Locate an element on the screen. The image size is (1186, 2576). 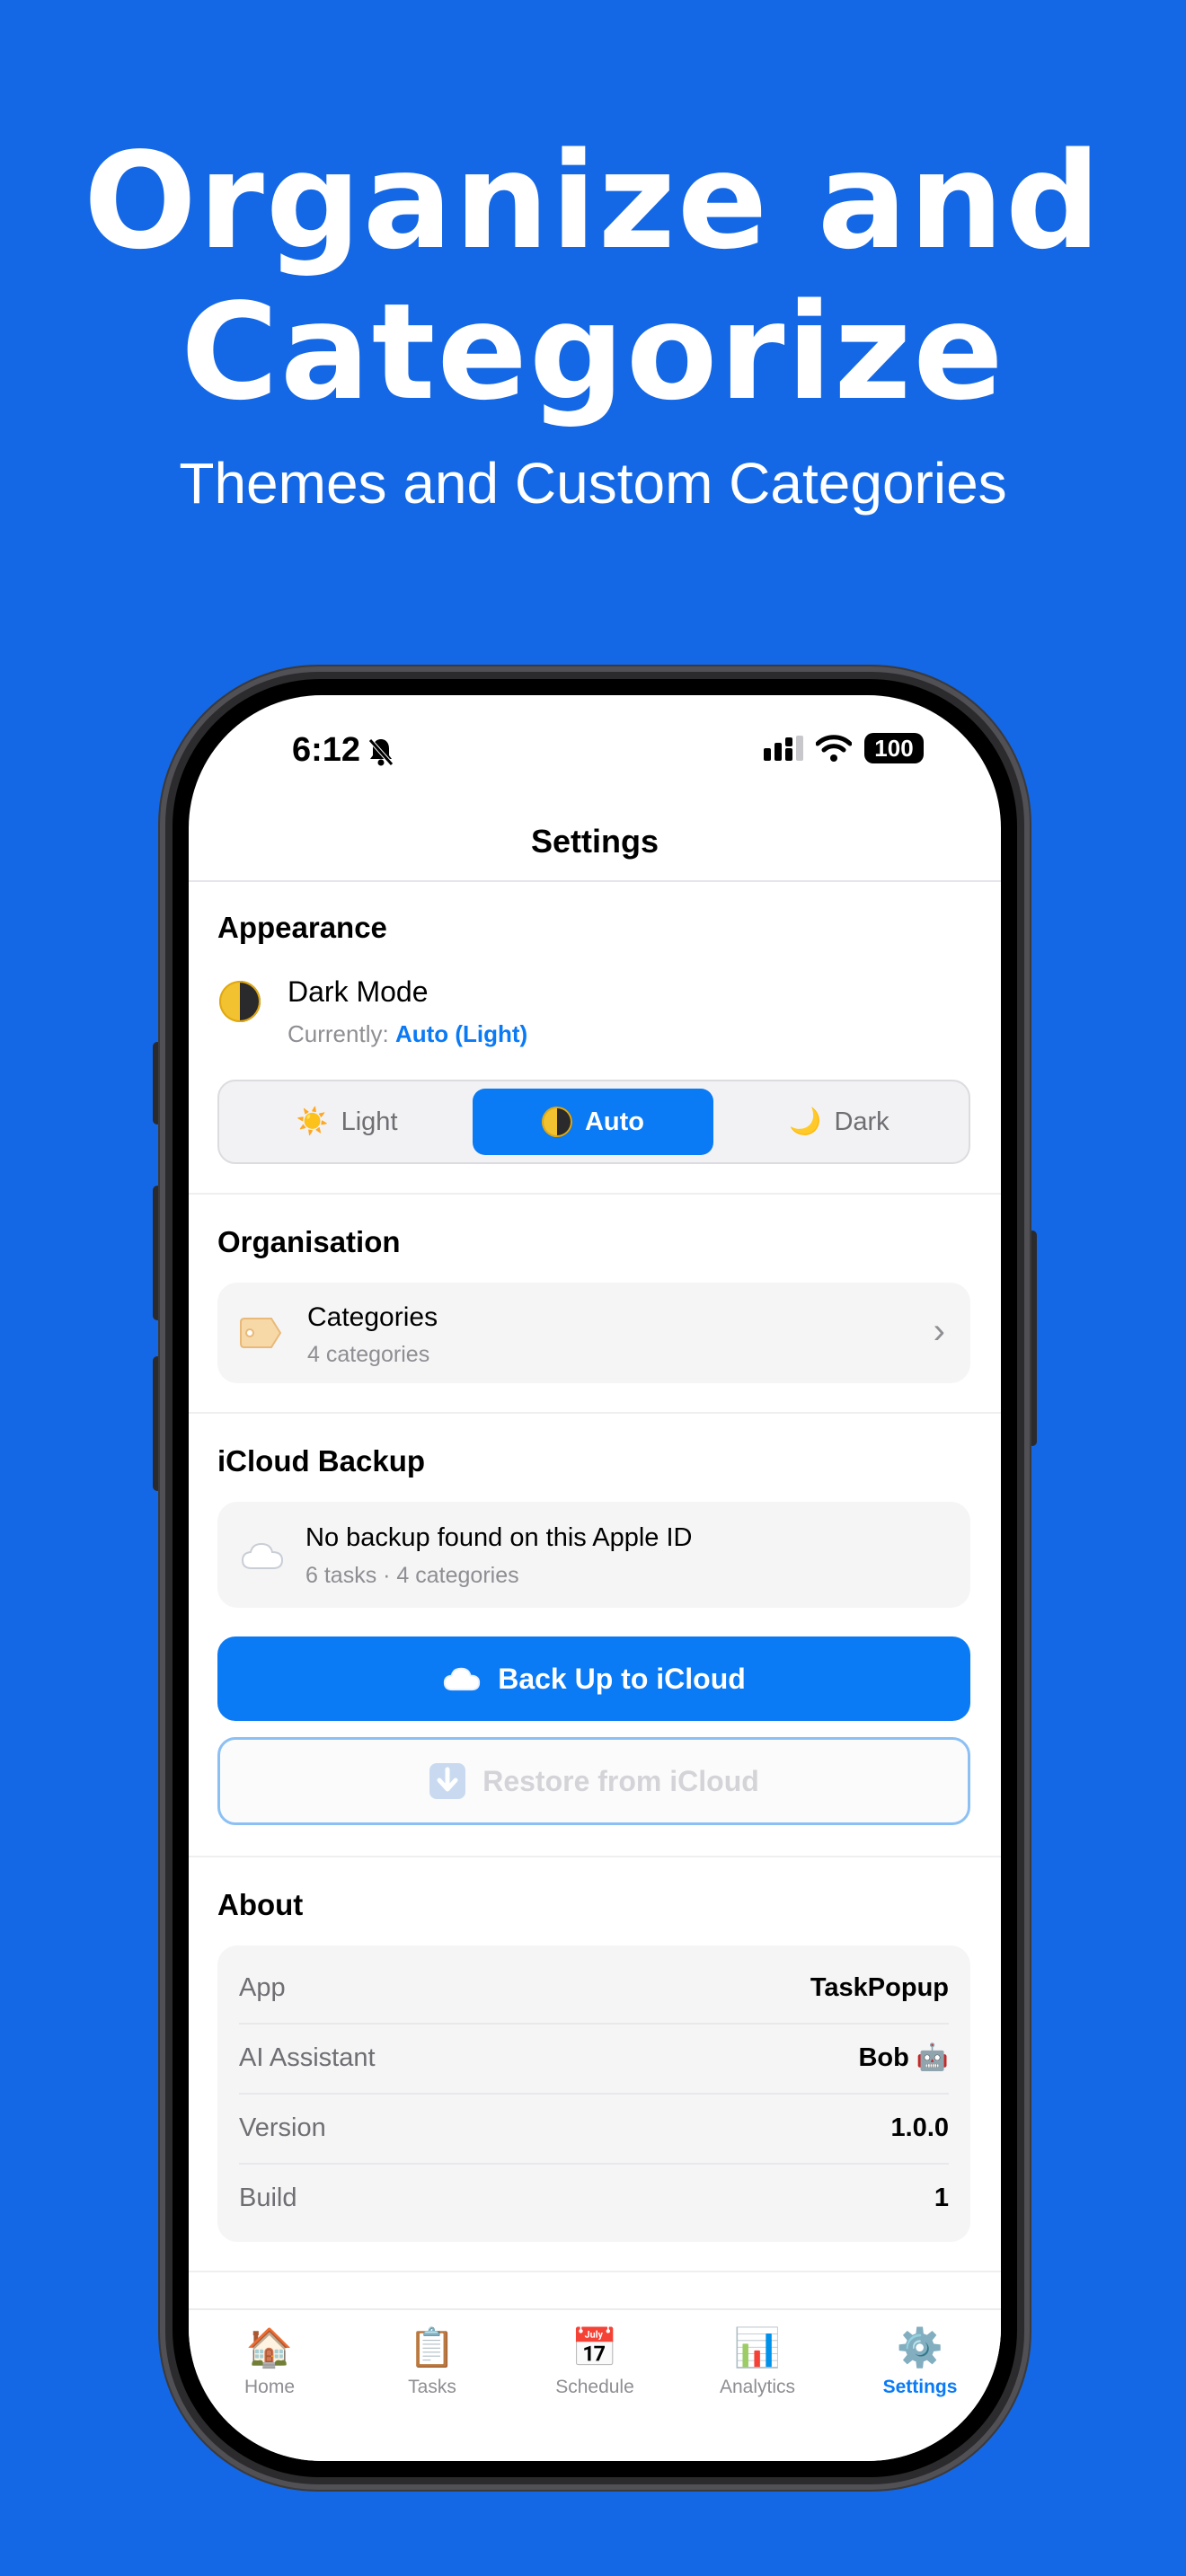
dark-mode-icon is located at coordinates (240, 1001).